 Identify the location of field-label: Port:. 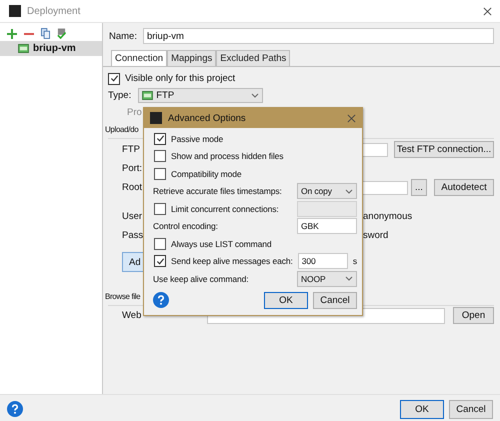
(132, 168).